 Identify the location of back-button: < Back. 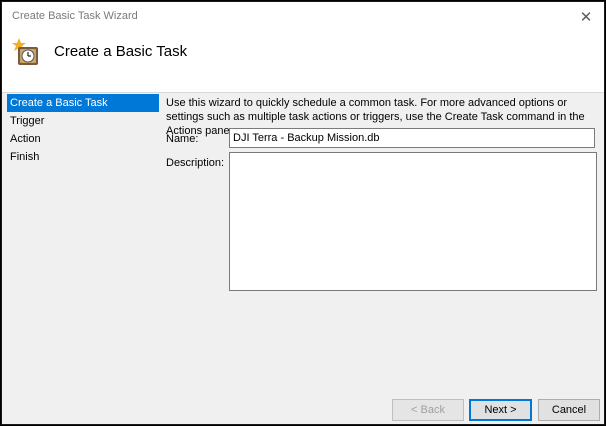
(428, 410).